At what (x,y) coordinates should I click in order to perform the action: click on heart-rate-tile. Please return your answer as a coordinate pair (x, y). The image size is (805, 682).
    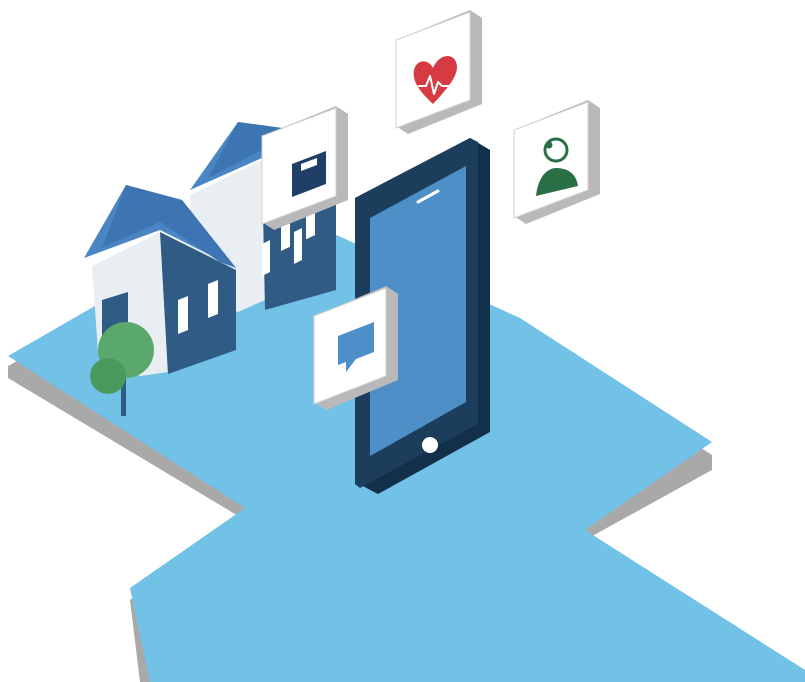
    Looking at the image, I should click on (438, 72).